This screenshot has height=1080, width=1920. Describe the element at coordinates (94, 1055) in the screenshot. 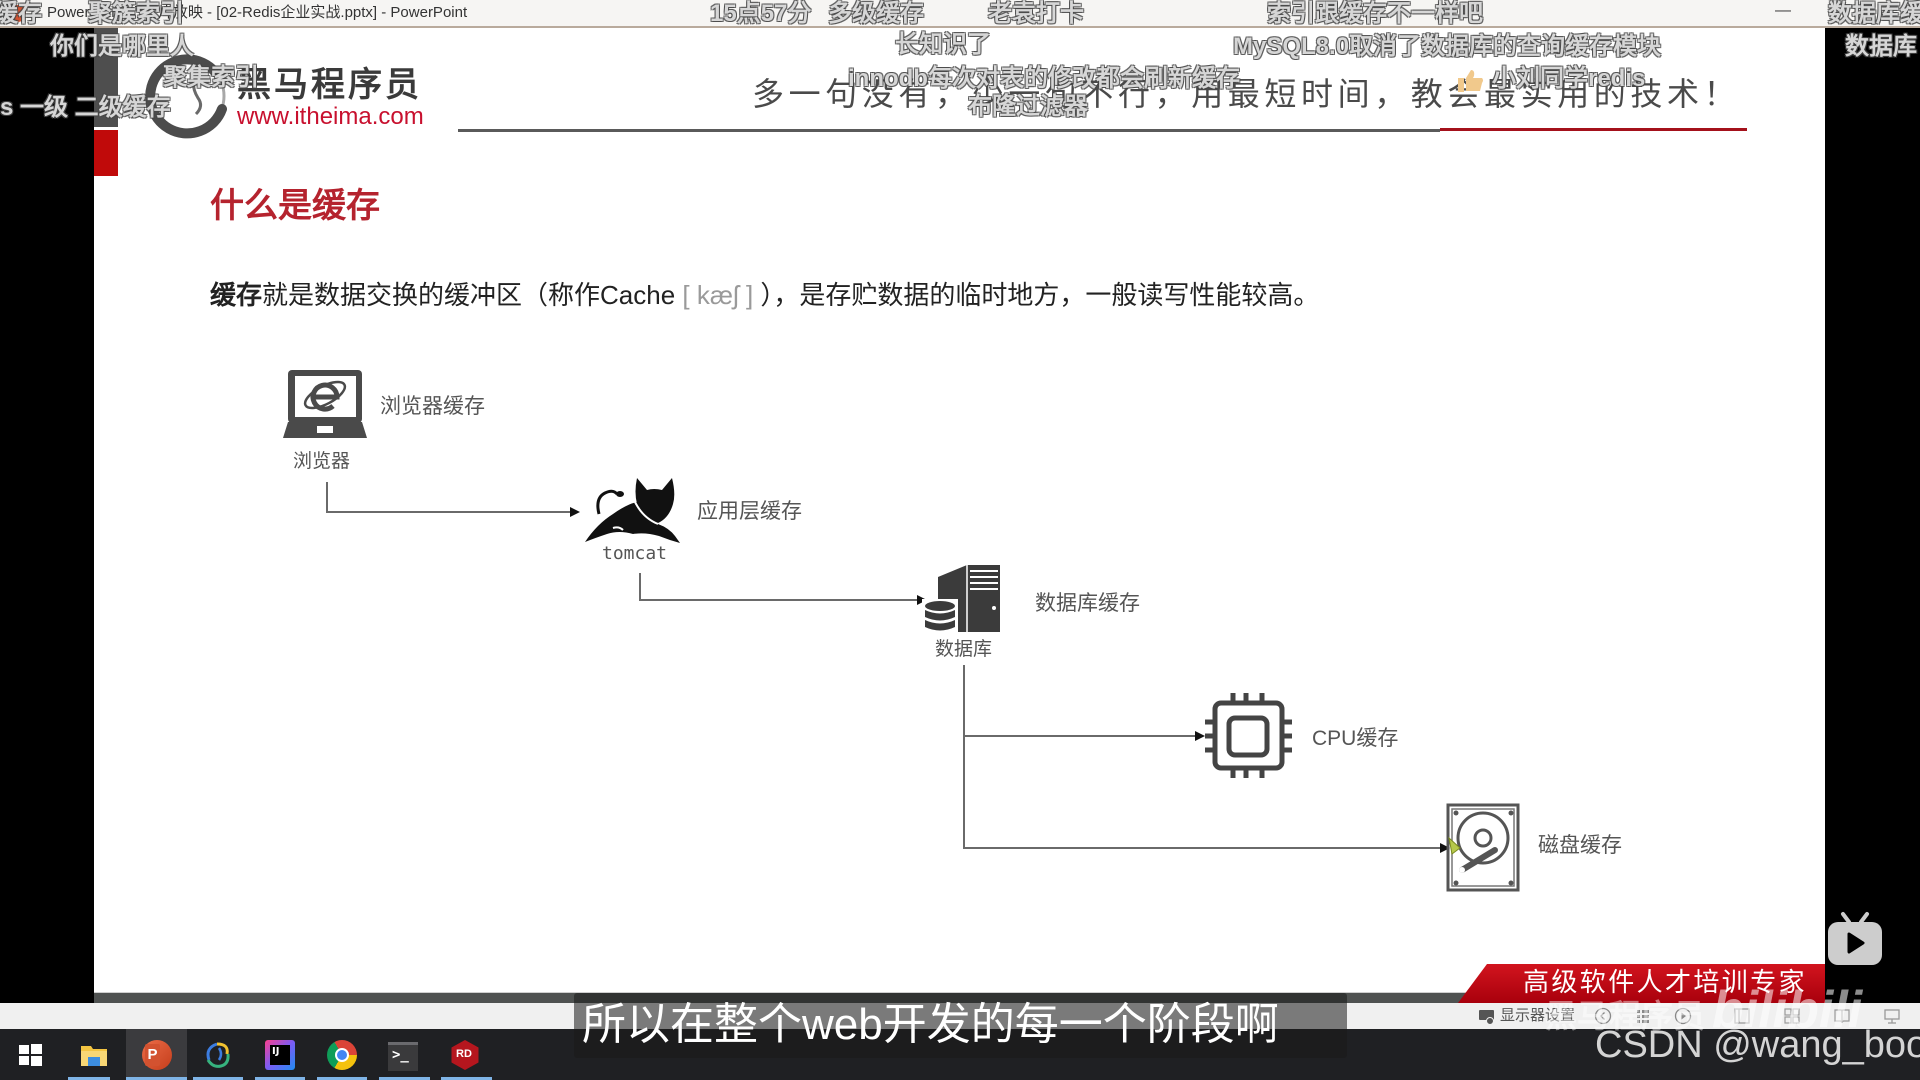

I see `file-explorer-icon` at that location.